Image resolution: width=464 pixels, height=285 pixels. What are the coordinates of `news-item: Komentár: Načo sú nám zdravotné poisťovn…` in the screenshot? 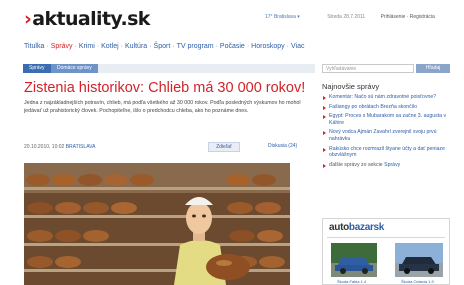 It's located at (387, 97).